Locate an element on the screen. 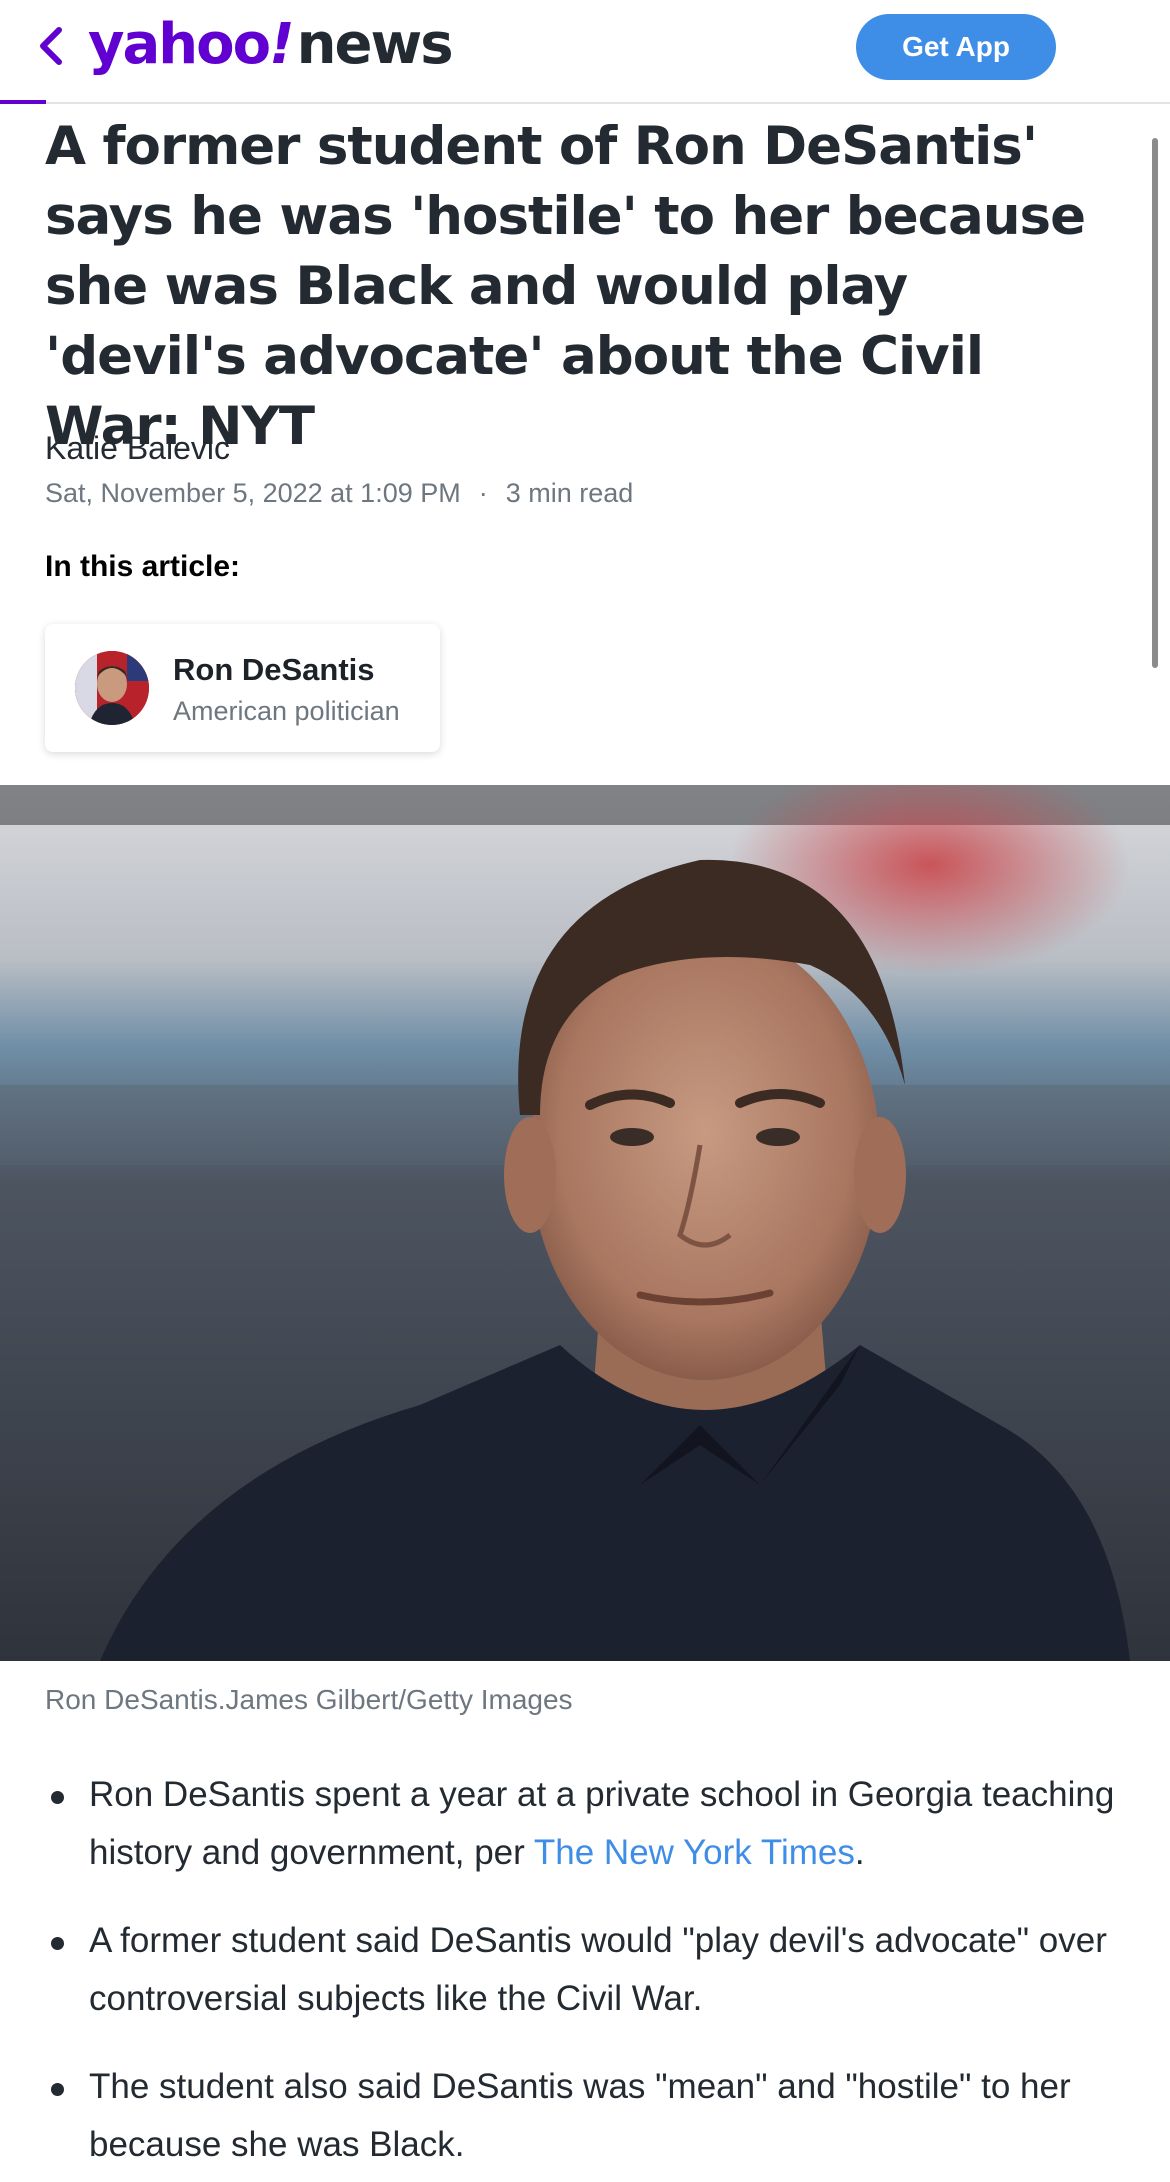 The image size is (1170, 2182). in-this-article-label: In this article: is located at coordinates (143, 566).